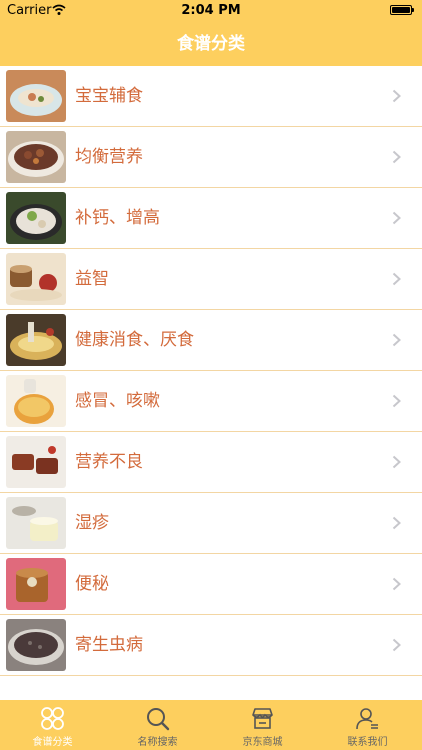  What do you see at coordinates (211, 462) in the screenshot?
I see `category-row: 营养不良` at bounding box center [211, 462].